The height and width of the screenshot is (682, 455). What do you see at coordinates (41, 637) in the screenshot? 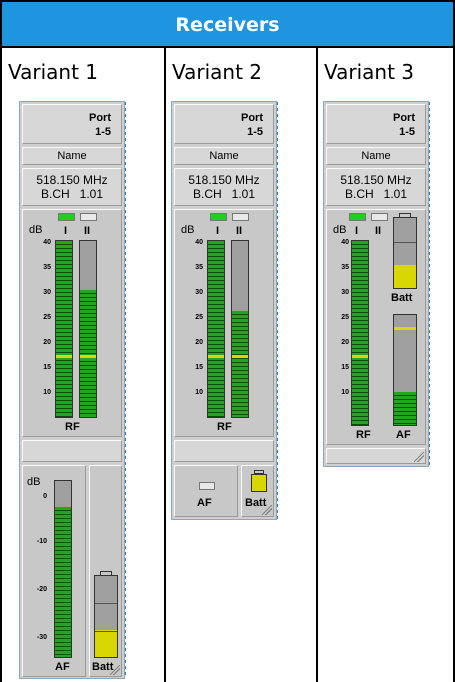
I see `af-tick: -30` at bounding box center [41, 637].